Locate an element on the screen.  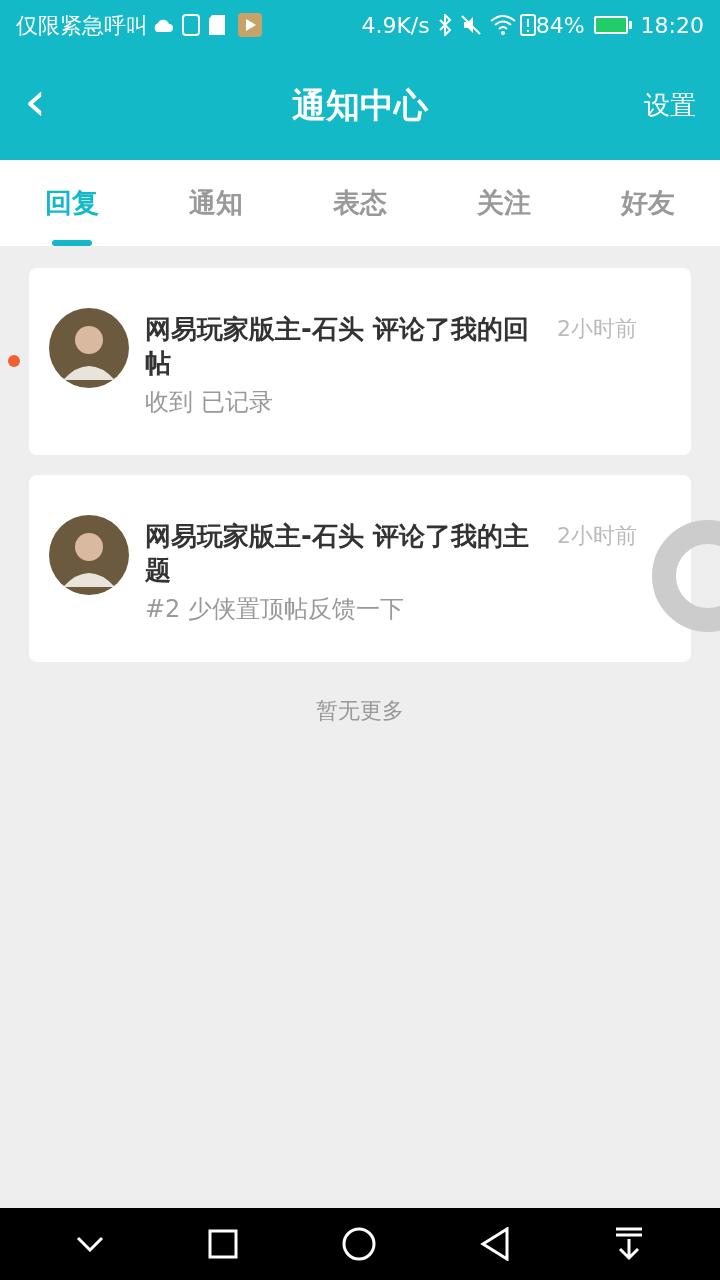
notification-title: 网易玩家版主-石头 评论了我的回帖 is located at coordinates (337, 346).